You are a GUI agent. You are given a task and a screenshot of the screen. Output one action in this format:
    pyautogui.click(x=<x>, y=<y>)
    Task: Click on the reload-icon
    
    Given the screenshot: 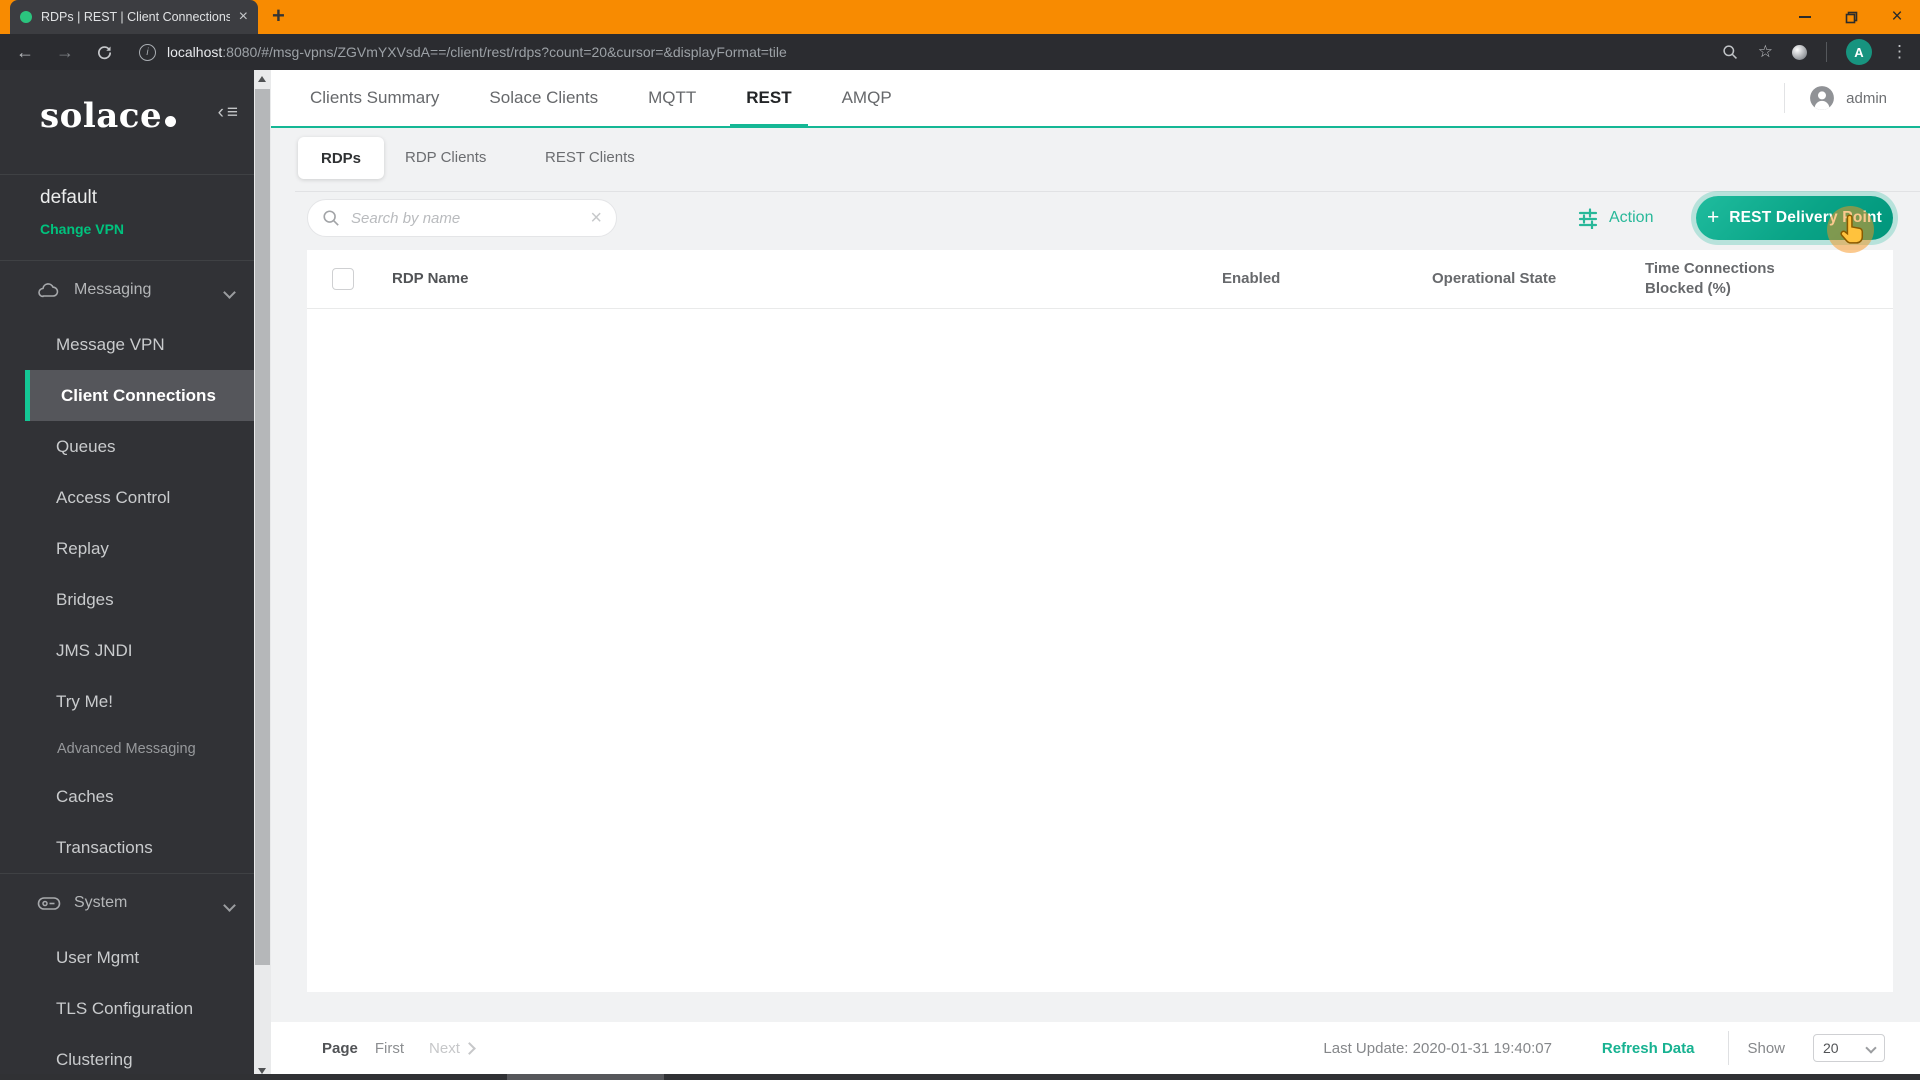 What is the action you would take?
    pyautogui.click(x=104, y=52)
    